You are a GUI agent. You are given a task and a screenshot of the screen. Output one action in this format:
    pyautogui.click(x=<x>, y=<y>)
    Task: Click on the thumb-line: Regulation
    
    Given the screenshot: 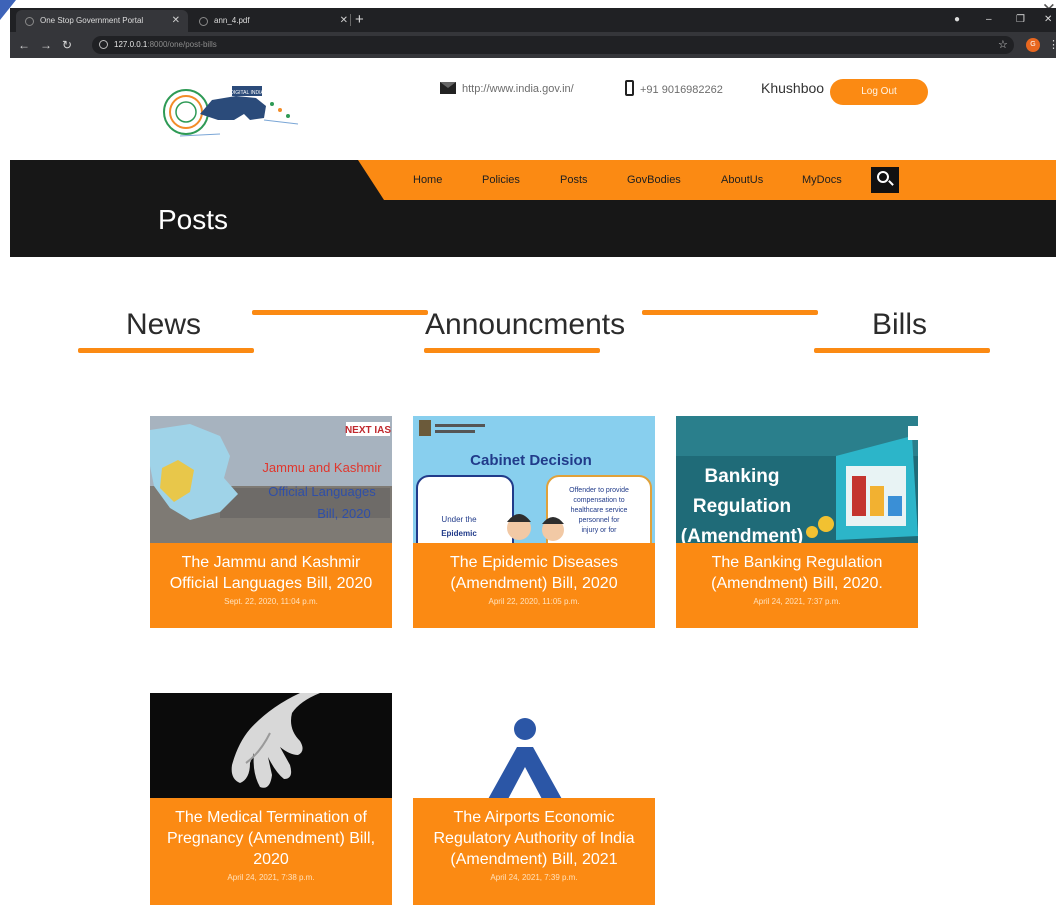 What is the action you would take?
    pyautogui.click(x=742, y=506)
    